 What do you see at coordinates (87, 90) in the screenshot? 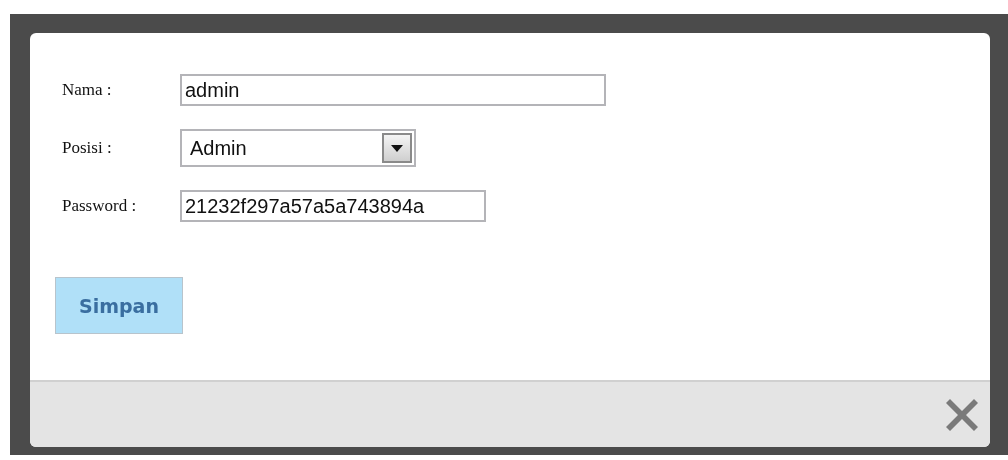
I see `field-label: Nama :` at bounding box center [87, 90].